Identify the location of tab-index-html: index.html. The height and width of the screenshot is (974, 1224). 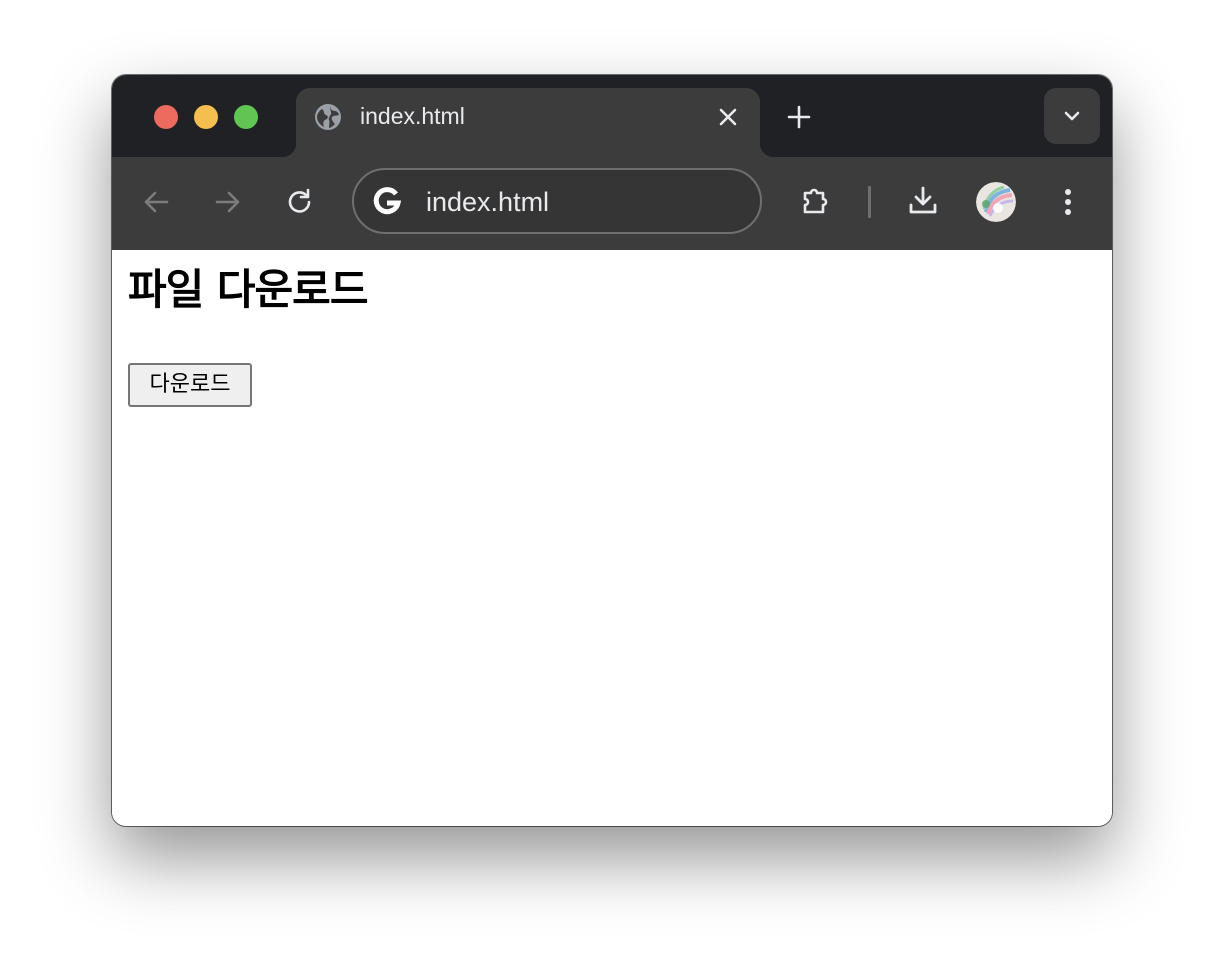
(528, 122).